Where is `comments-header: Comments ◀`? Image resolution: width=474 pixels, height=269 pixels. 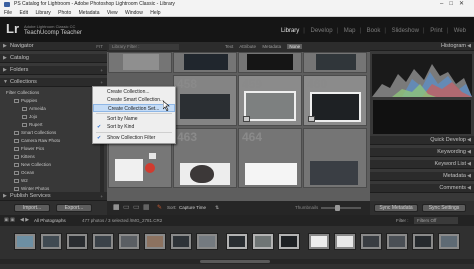
comments-header: Comments ◀ is located at coordinates (422, 188).